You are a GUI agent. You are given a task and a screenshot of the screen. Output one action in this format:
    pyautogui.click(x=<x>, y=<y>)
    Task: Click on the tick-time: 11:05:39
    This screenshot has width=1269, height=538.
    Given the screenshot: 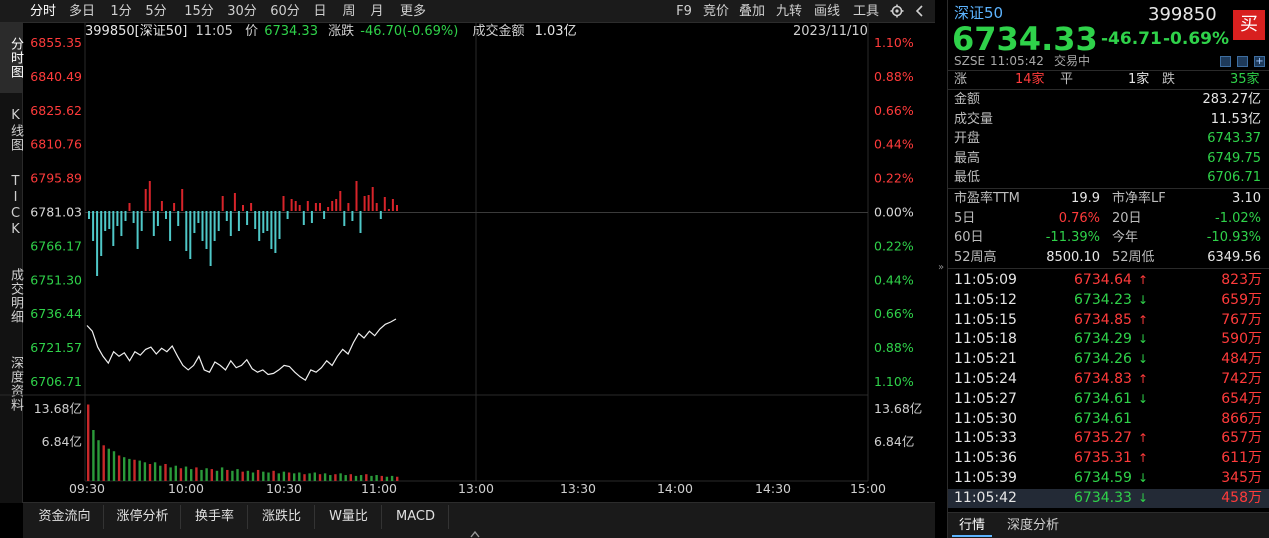 What is the action you would take?
    pyautogui.click(x=985, y=478)
    